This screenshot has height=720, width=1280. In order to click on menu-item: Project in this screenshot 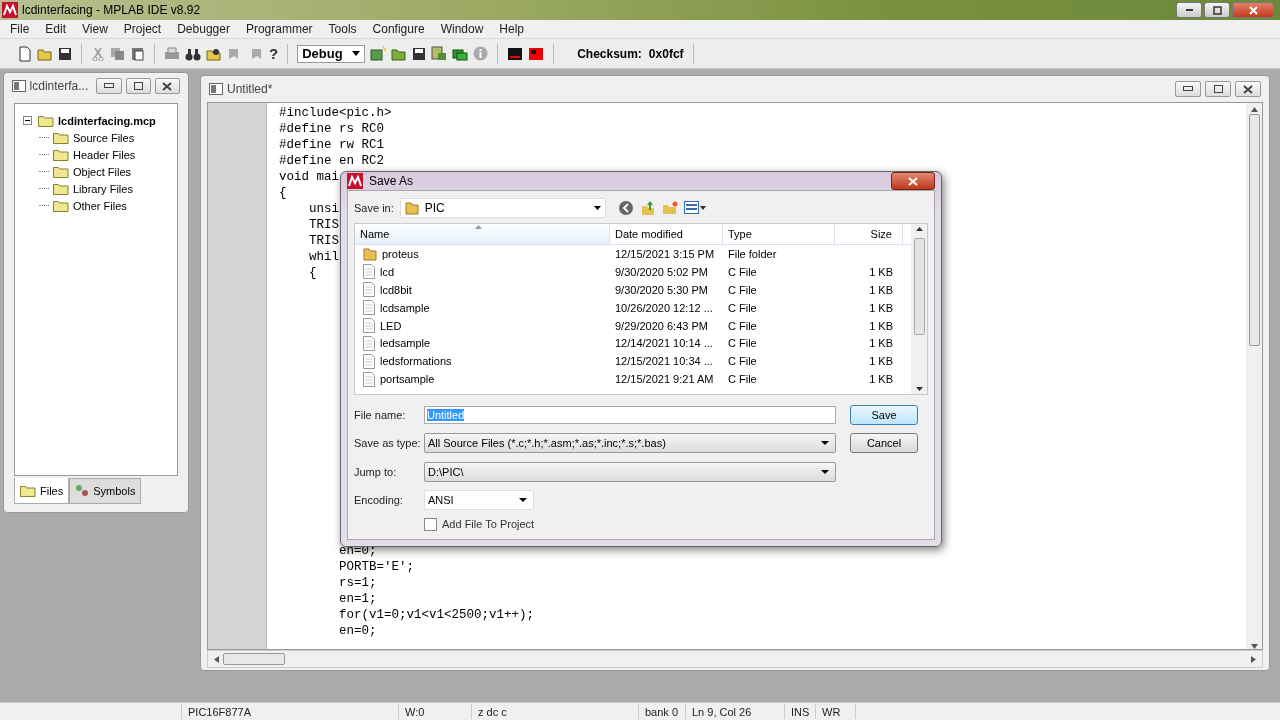, I will do `click(142, 29)`.